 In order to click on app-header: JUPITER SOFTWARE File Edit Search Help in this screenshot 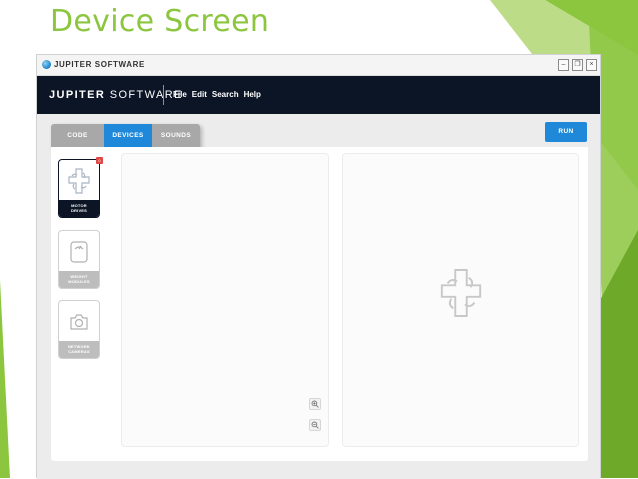, I will do `click(318, 95)`.